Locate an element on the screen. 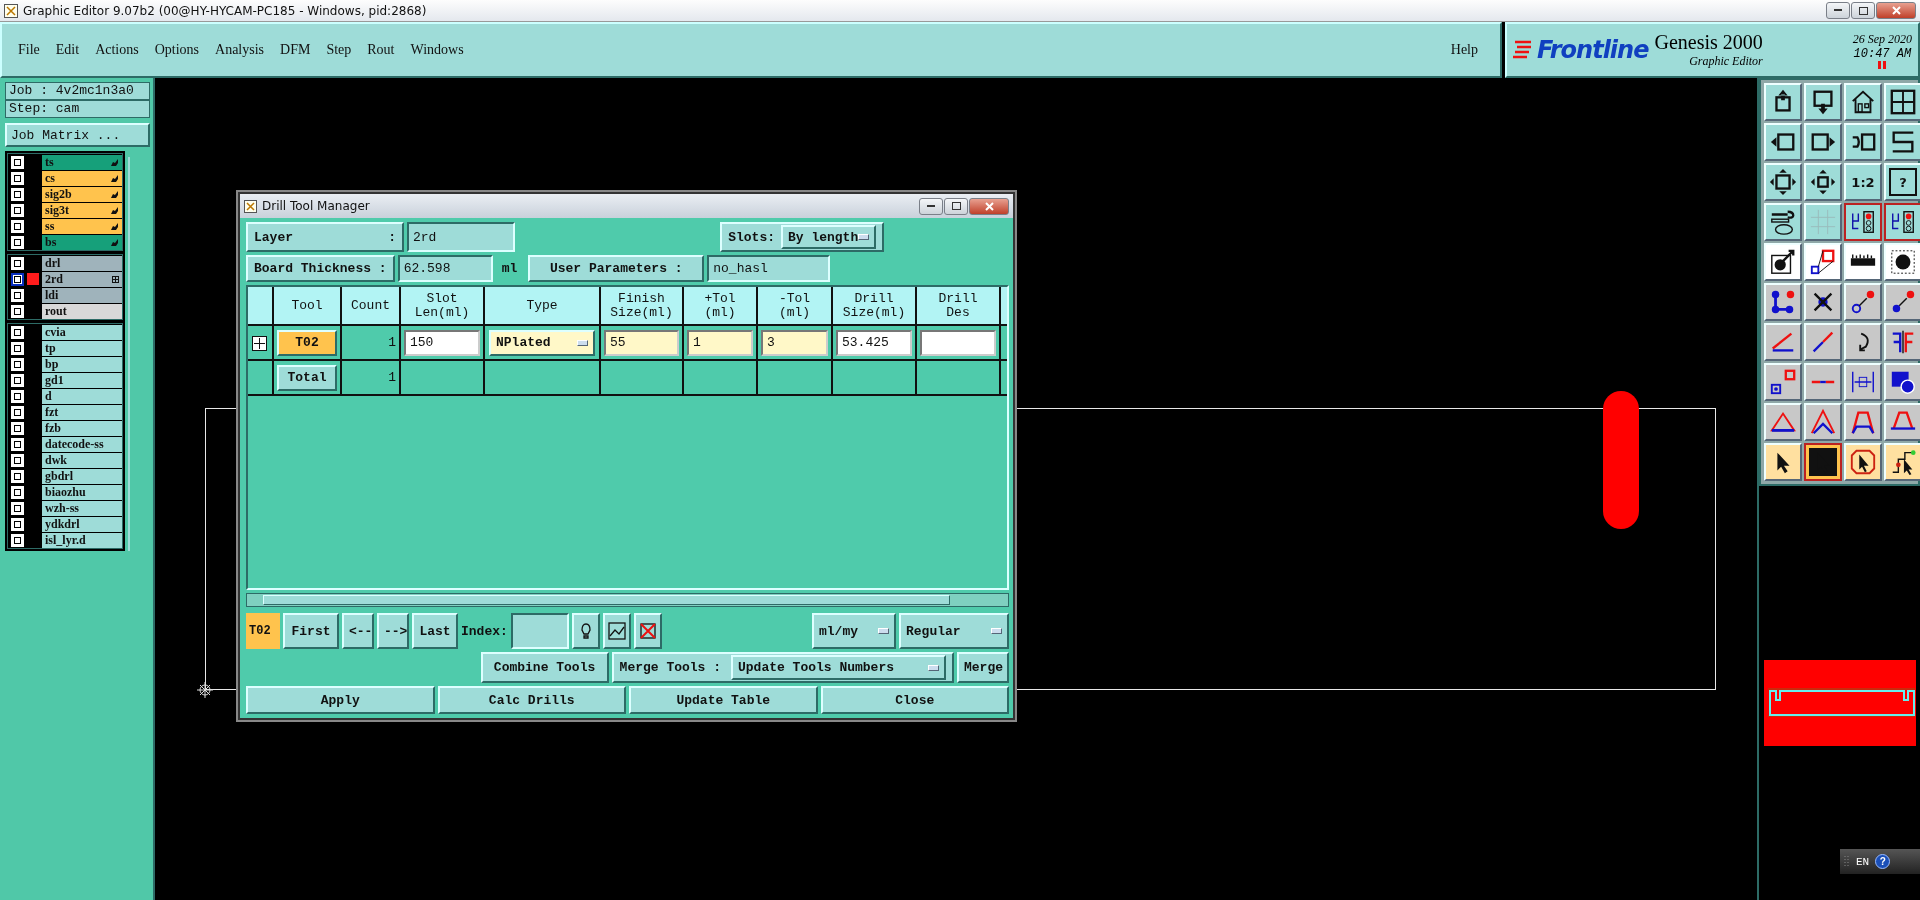 Image resolution: width=1920 pixels, height=900 pixels. menu-item: Analysis is located at coordinates (240, 50).